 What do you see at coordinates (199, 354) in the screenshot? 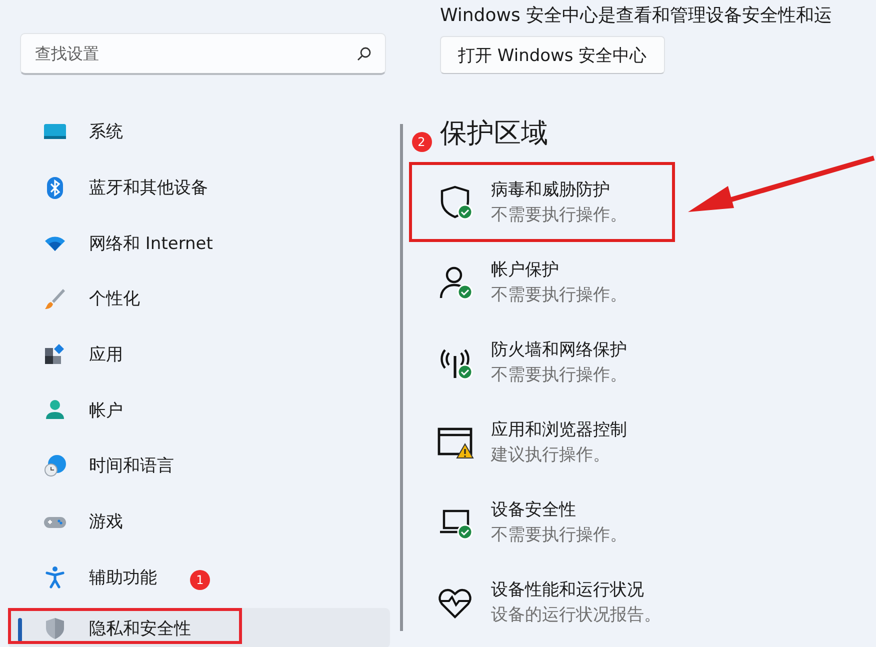
I see `nav-item: 应用` at bounding box center [199, 354].